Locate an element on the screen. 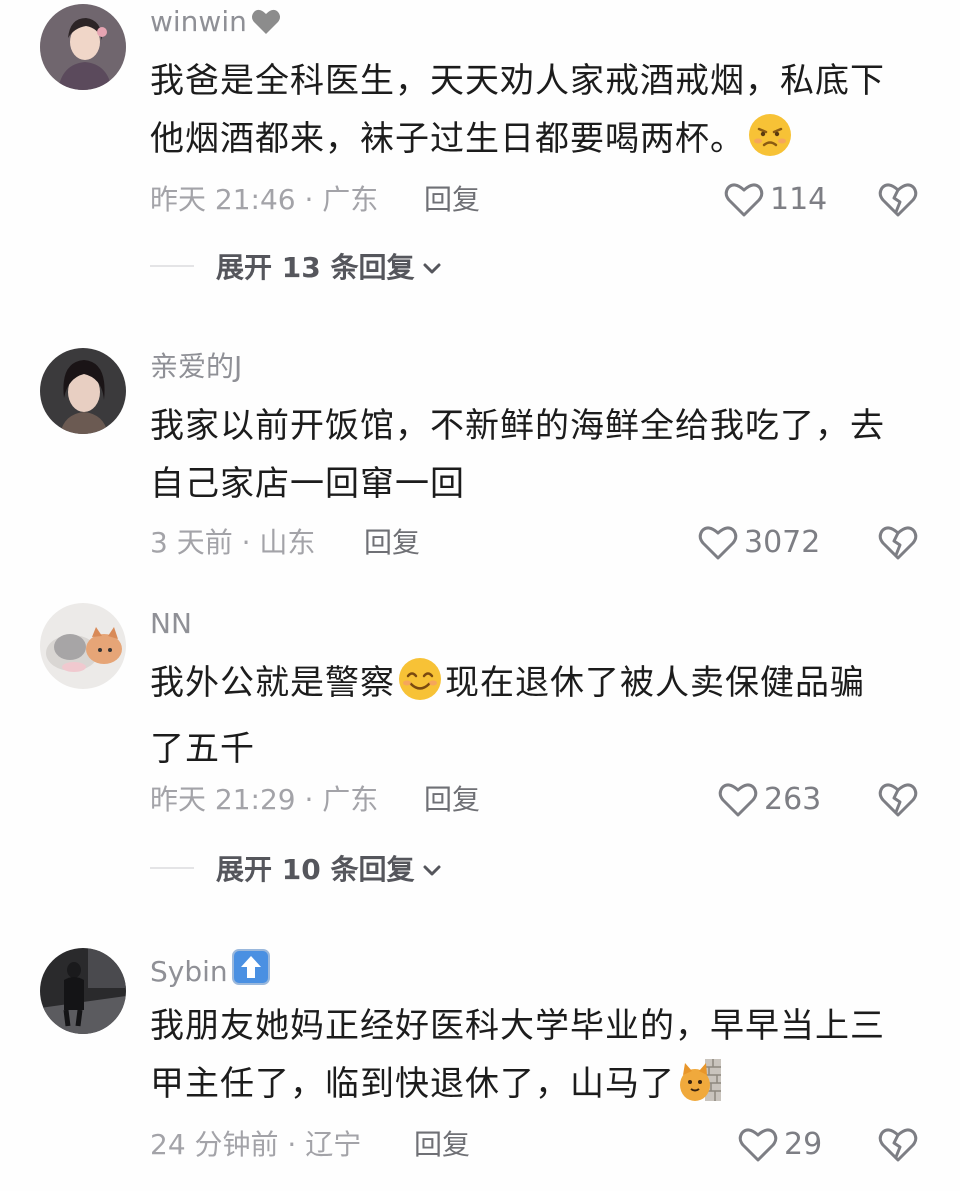 This screenshot has height=1191, width=960. username: 亲爱的J is located at coordinates (196, 367).